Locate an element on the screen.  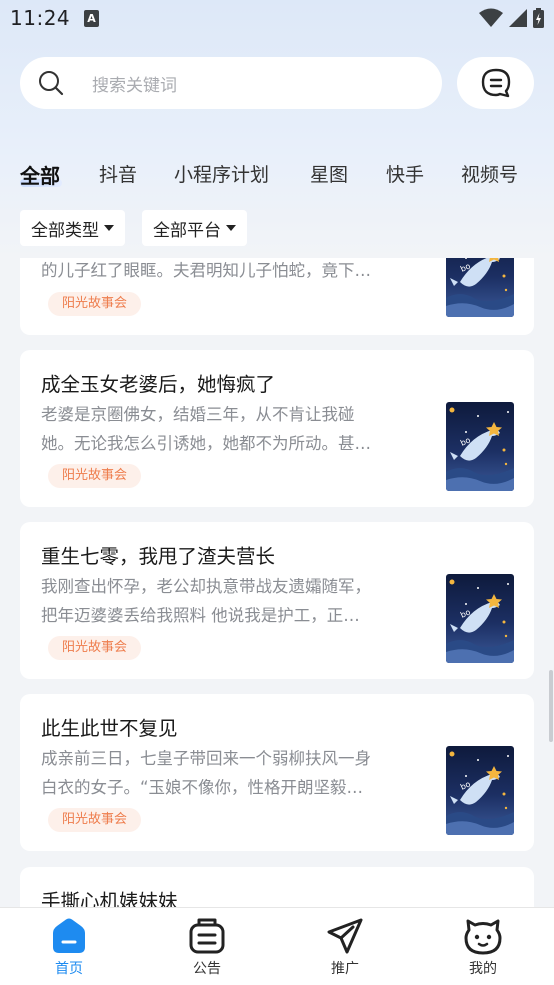
tab-mini-program: 小程序计划 is located at coordinates (221, 173).